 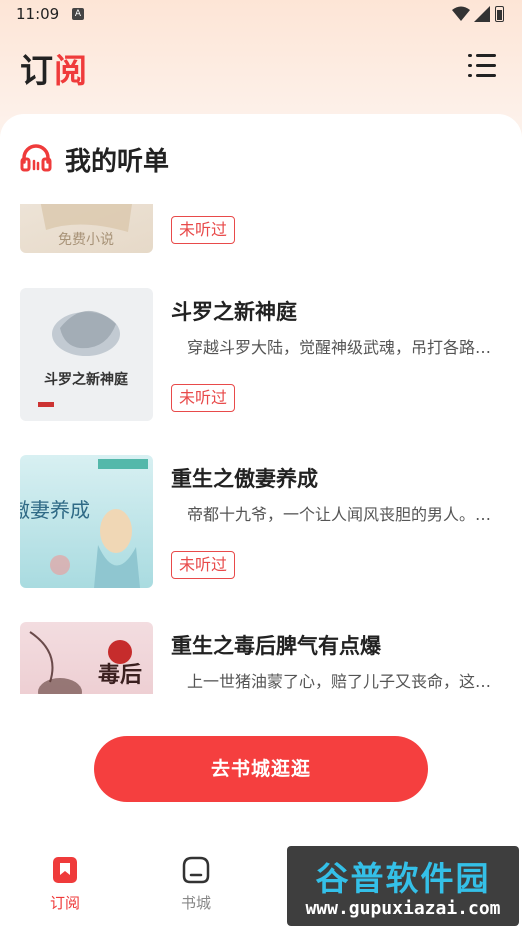 I want to click on status-time: 11:09, so click(x=38, y=14).